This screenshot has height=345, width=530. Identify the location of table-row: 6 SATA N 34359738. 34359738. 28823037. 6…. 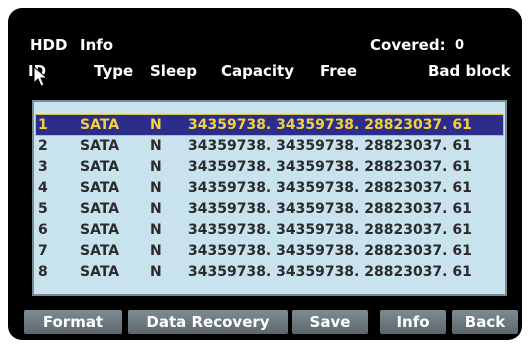
(269, 230).